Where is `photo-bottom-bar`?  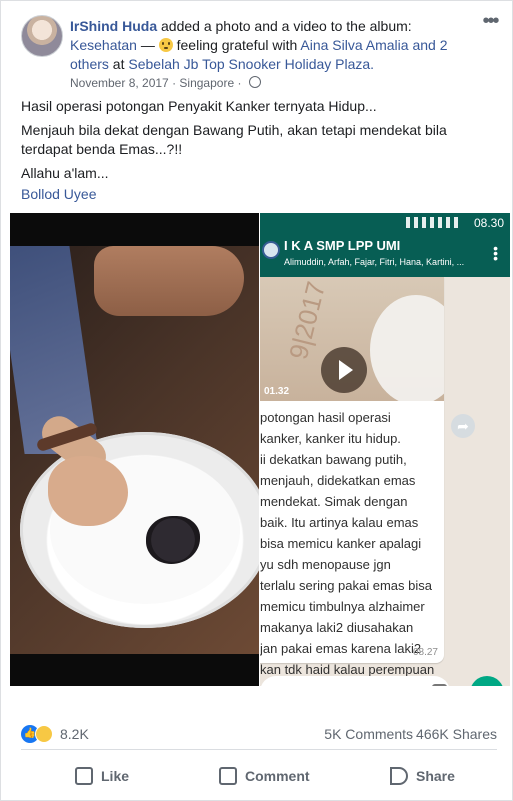 photo-bottom-bar is located at coordinates (134, 670).